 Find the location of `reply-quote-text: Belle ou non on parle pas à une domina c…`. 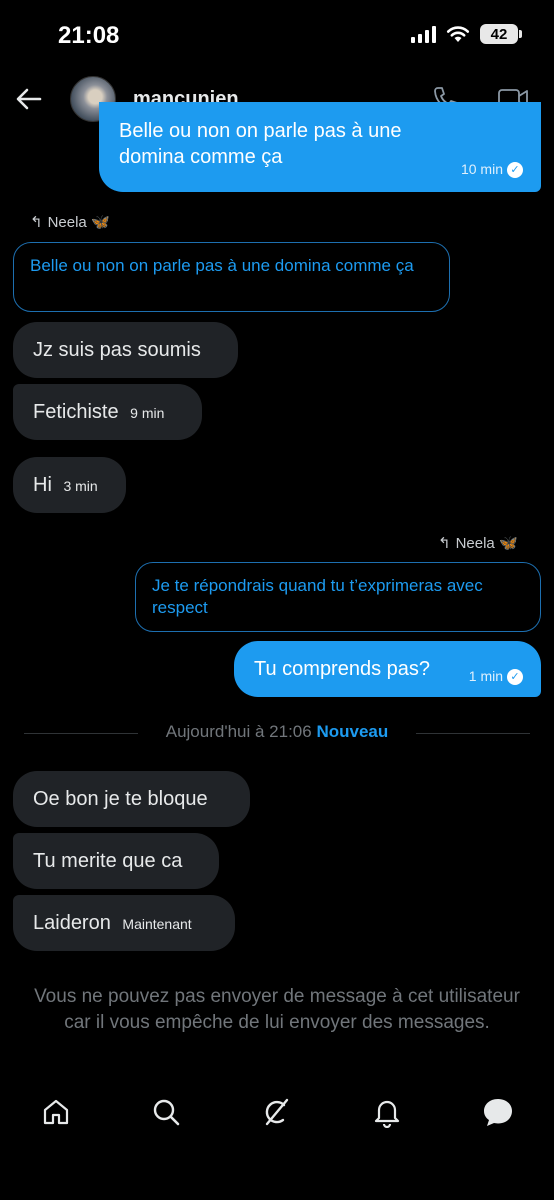

reply-quote-text: Belle ou non on parle pas à une domina c… is located at coordinates (222, 265).